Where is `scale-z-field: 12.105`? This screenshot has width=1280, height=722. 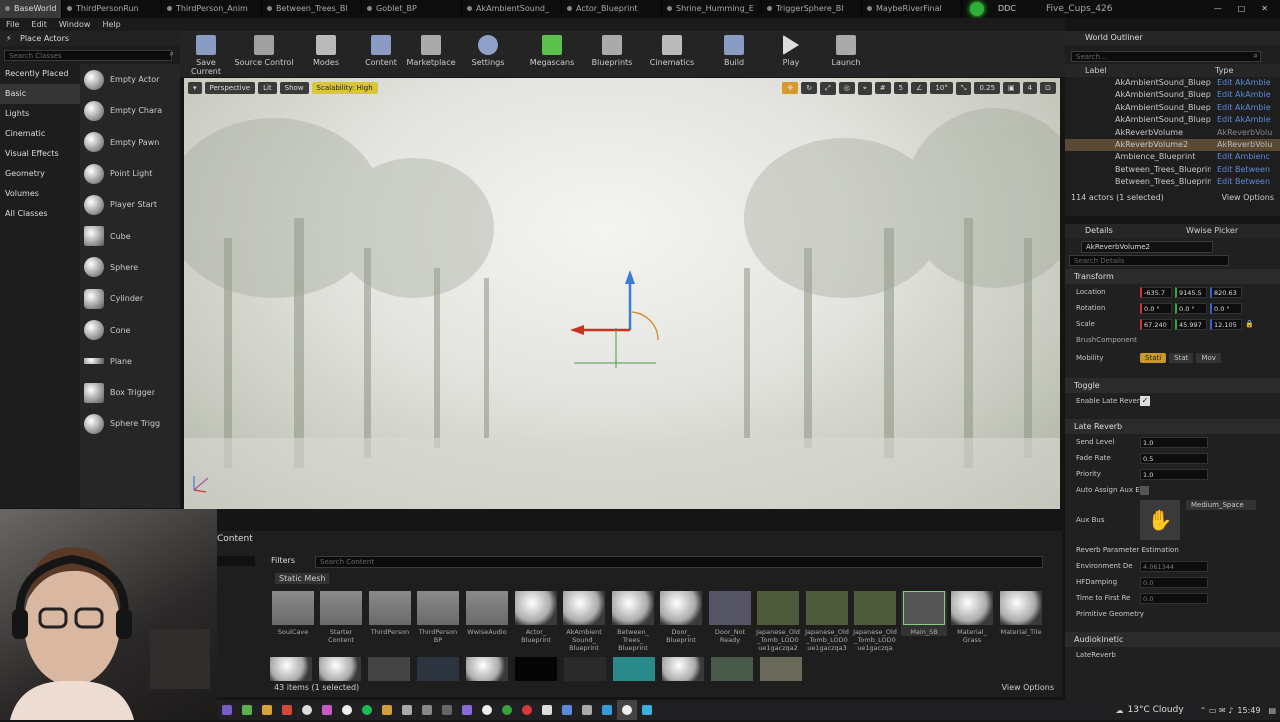
scale-z-field: 12.105 is located at coordinates (1226, 324).